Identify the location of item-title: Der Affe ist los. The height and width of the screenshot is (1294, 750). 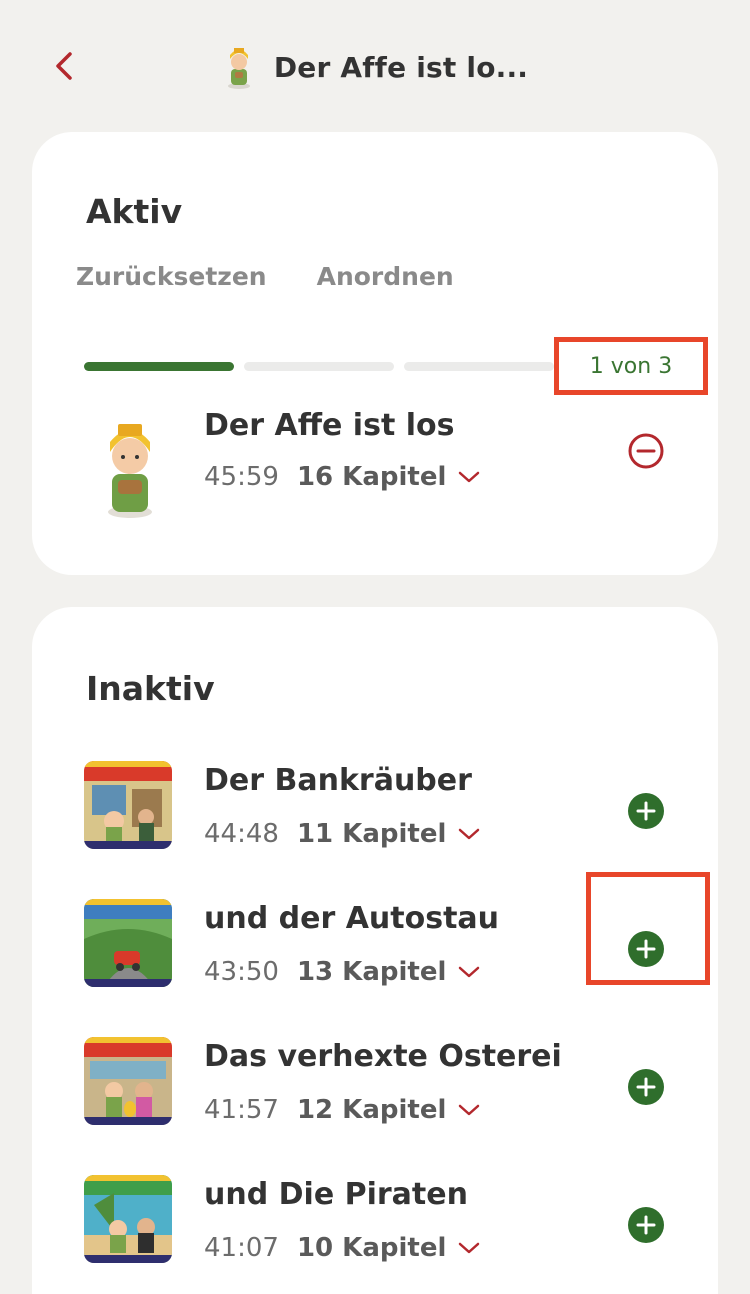
(329, 425).